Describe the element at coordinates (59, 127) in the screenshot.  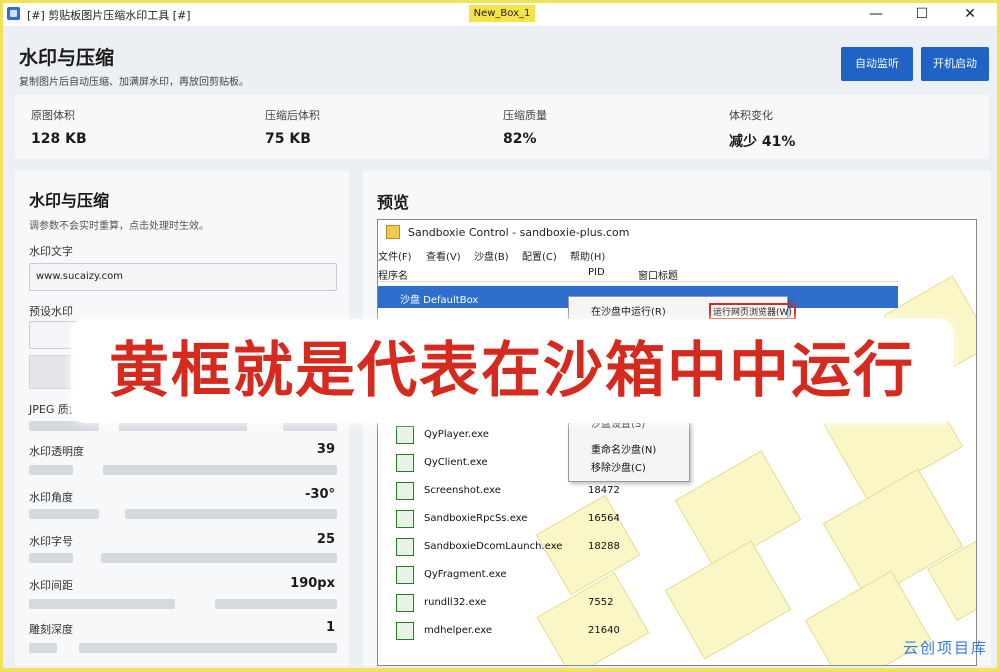
I see `stat-original-size: 原图体积 128 KB` at that location.